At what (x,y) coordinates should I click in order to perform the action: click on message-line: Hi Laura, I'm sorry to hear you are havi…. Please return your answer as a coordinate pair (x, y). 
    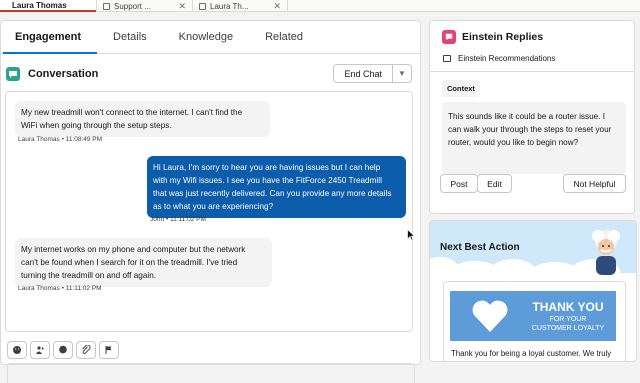
    Looking at the image, I should click on (267, 167).